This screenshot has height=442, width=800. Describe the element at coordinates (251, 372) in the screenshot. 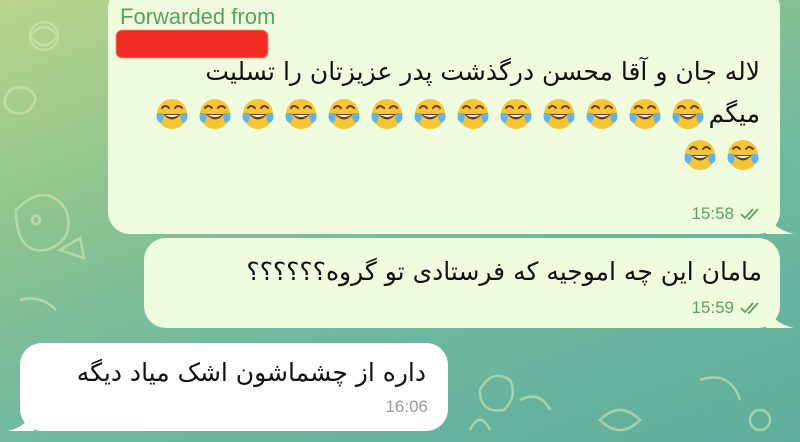

I see `message-text: داره از چشماشون اشک میاد دیگه` at that location.